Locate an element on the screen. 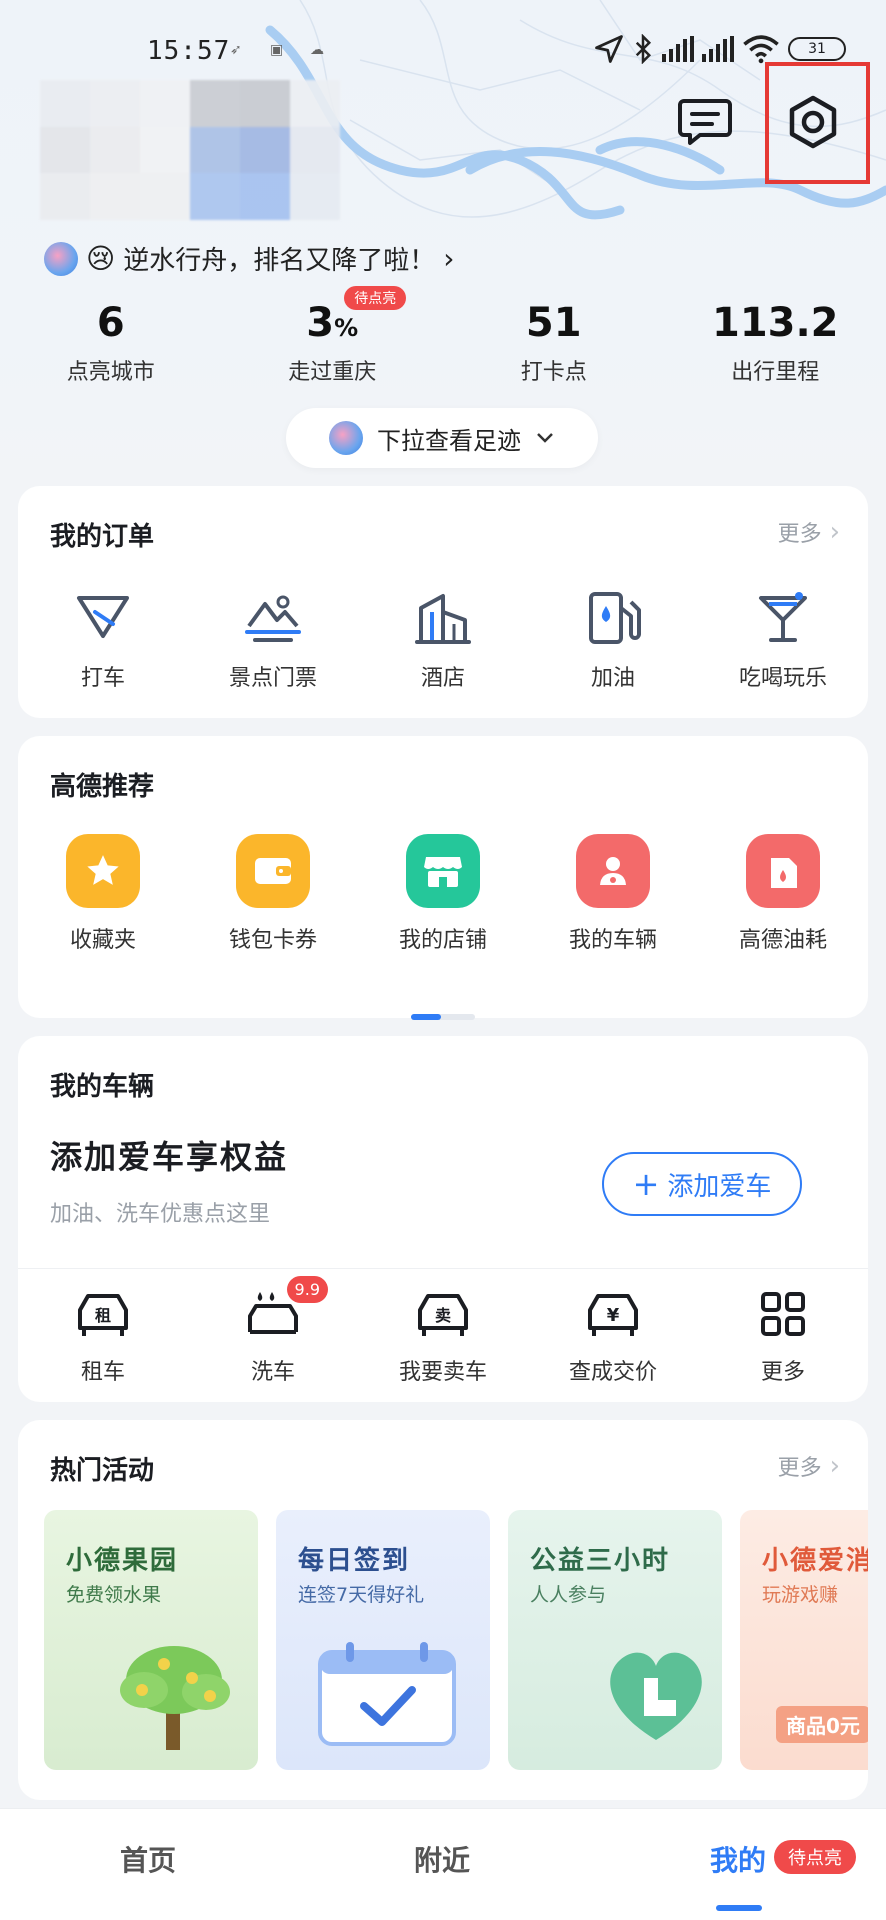 The image size is (886, 1920). charity-heart-icon is located at coordinates (656, 1696).